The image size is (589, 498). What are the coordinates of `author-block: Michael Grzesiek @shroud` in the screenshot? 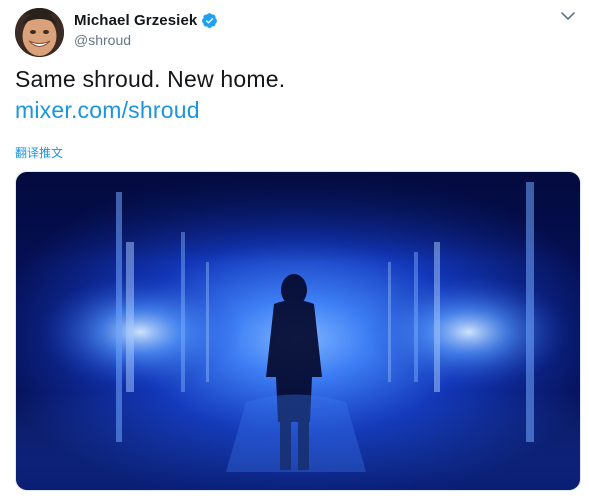 It's located at (146, 29).